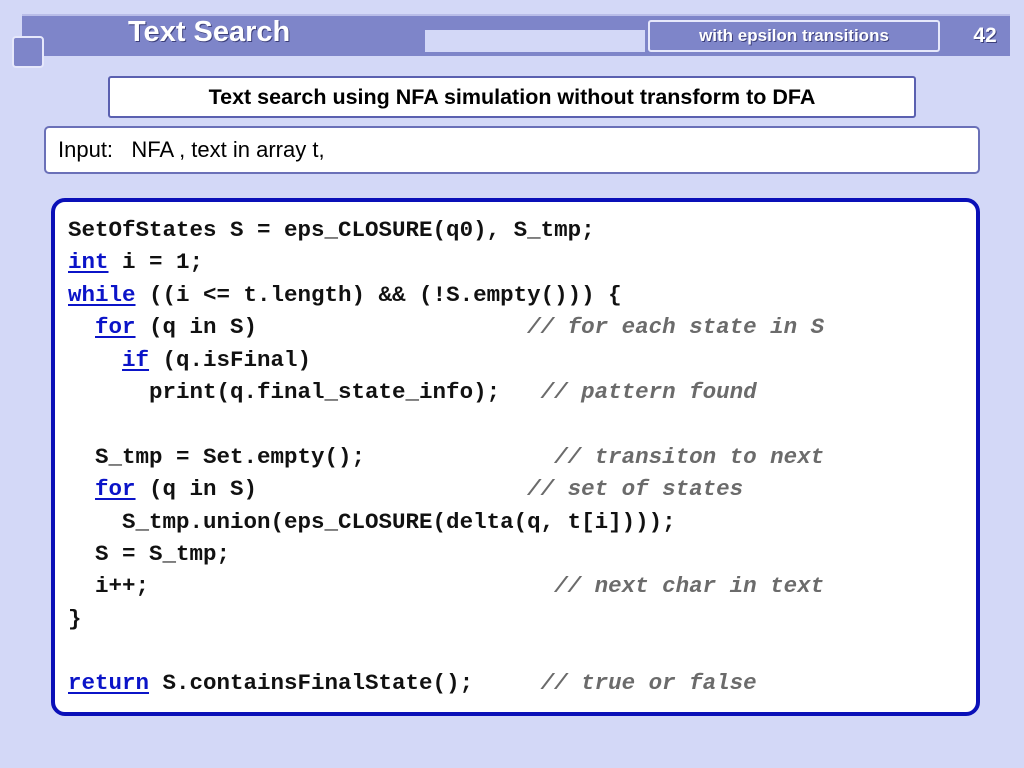  Describe the element at coordinates (676, 327) in the screenshot. I see `code-comment: // for each state in S` at that location.